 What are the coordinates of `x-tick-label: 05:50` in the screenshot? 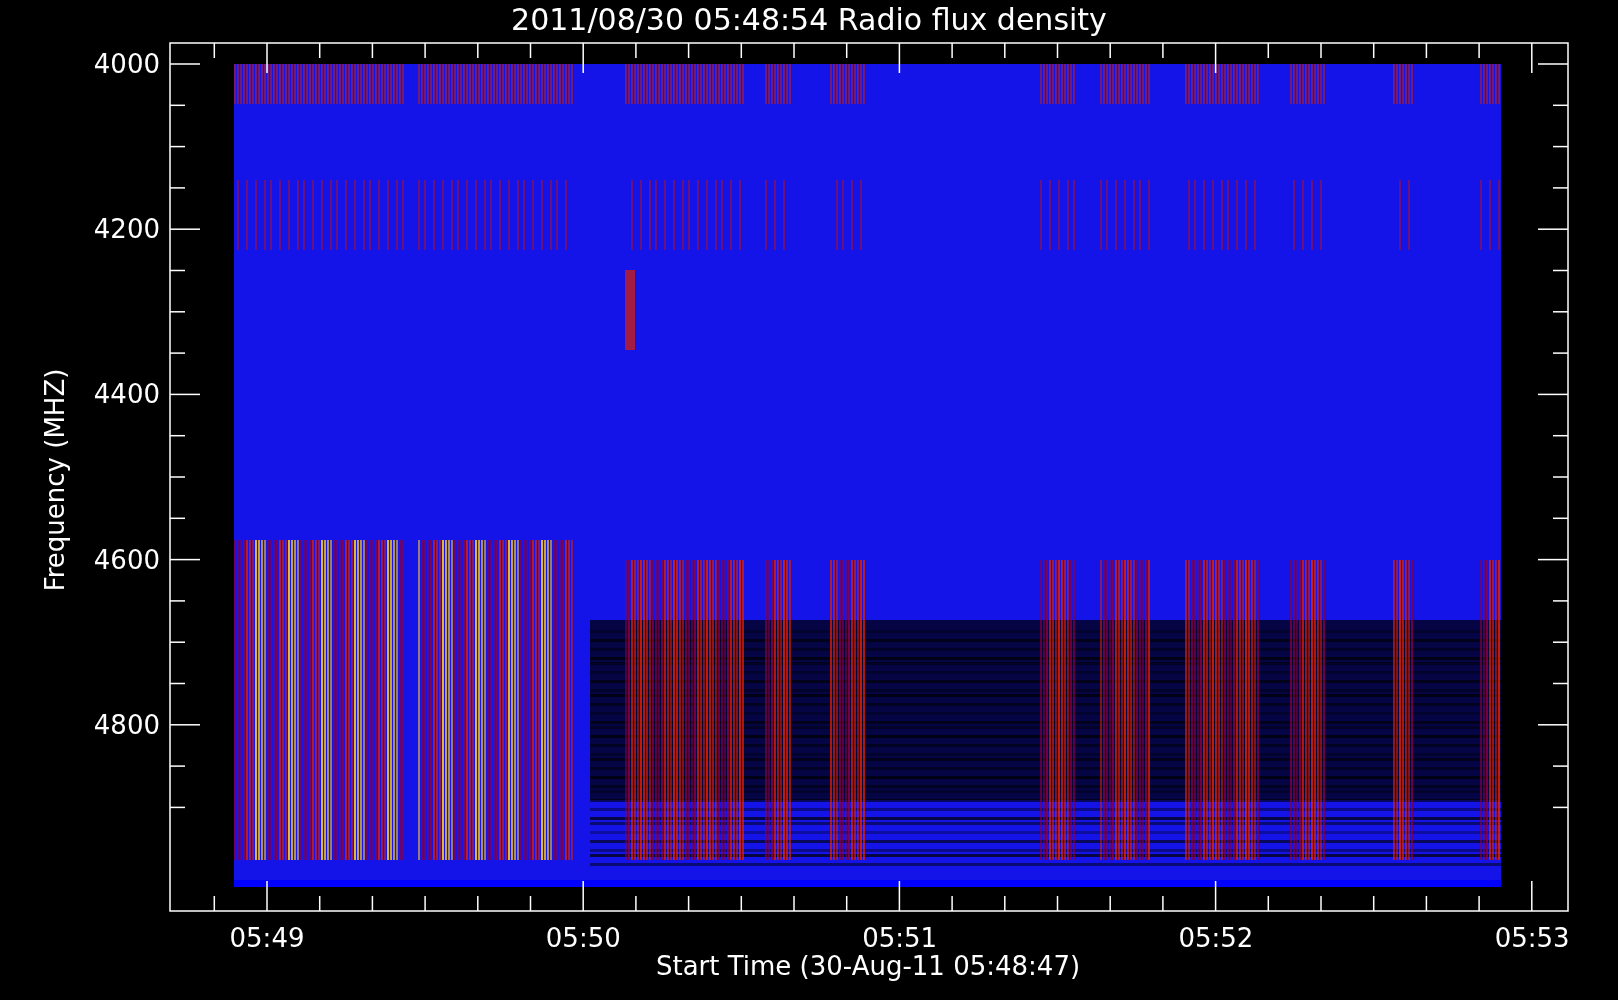 It's located at (583, 938).